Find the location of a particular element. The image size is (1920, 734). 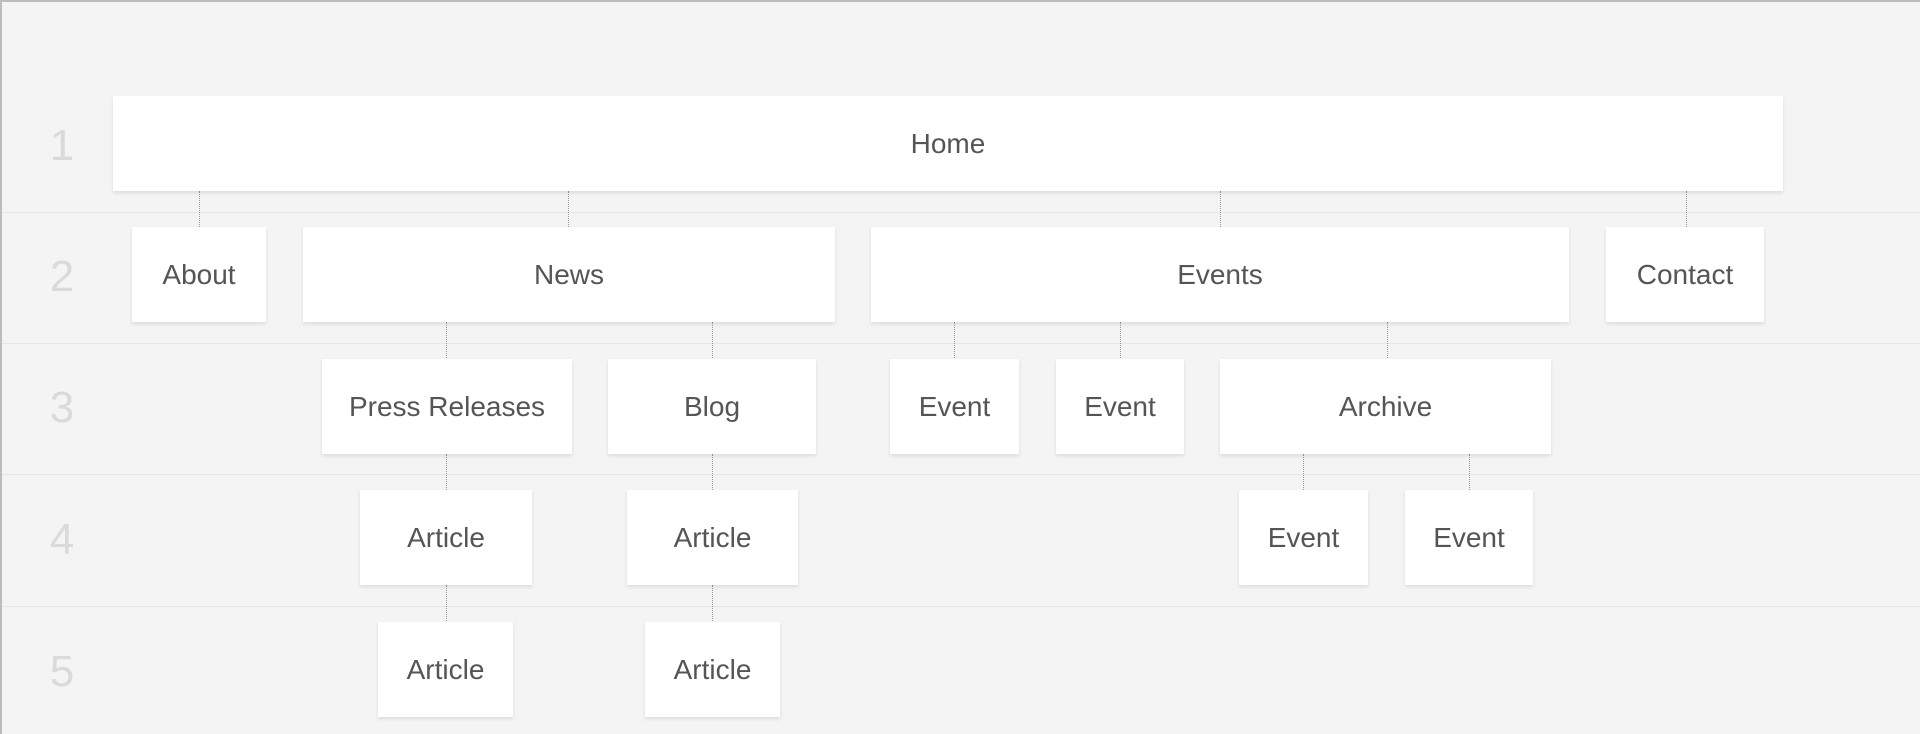

level-number-2: 2 is located at coordinates (62, 276).